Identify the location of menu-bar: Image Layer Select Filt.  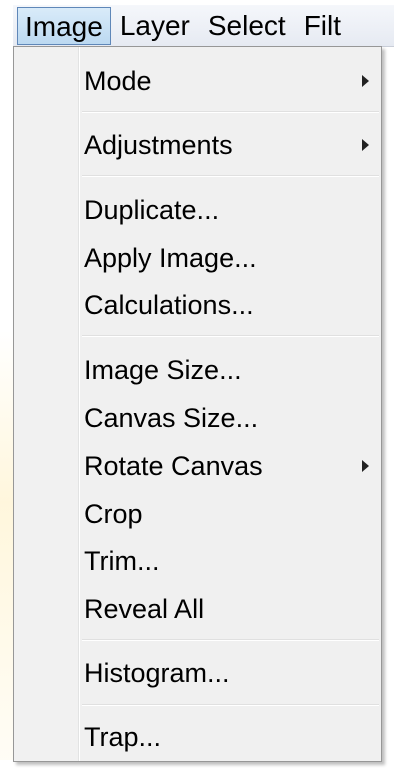
(203, 26).